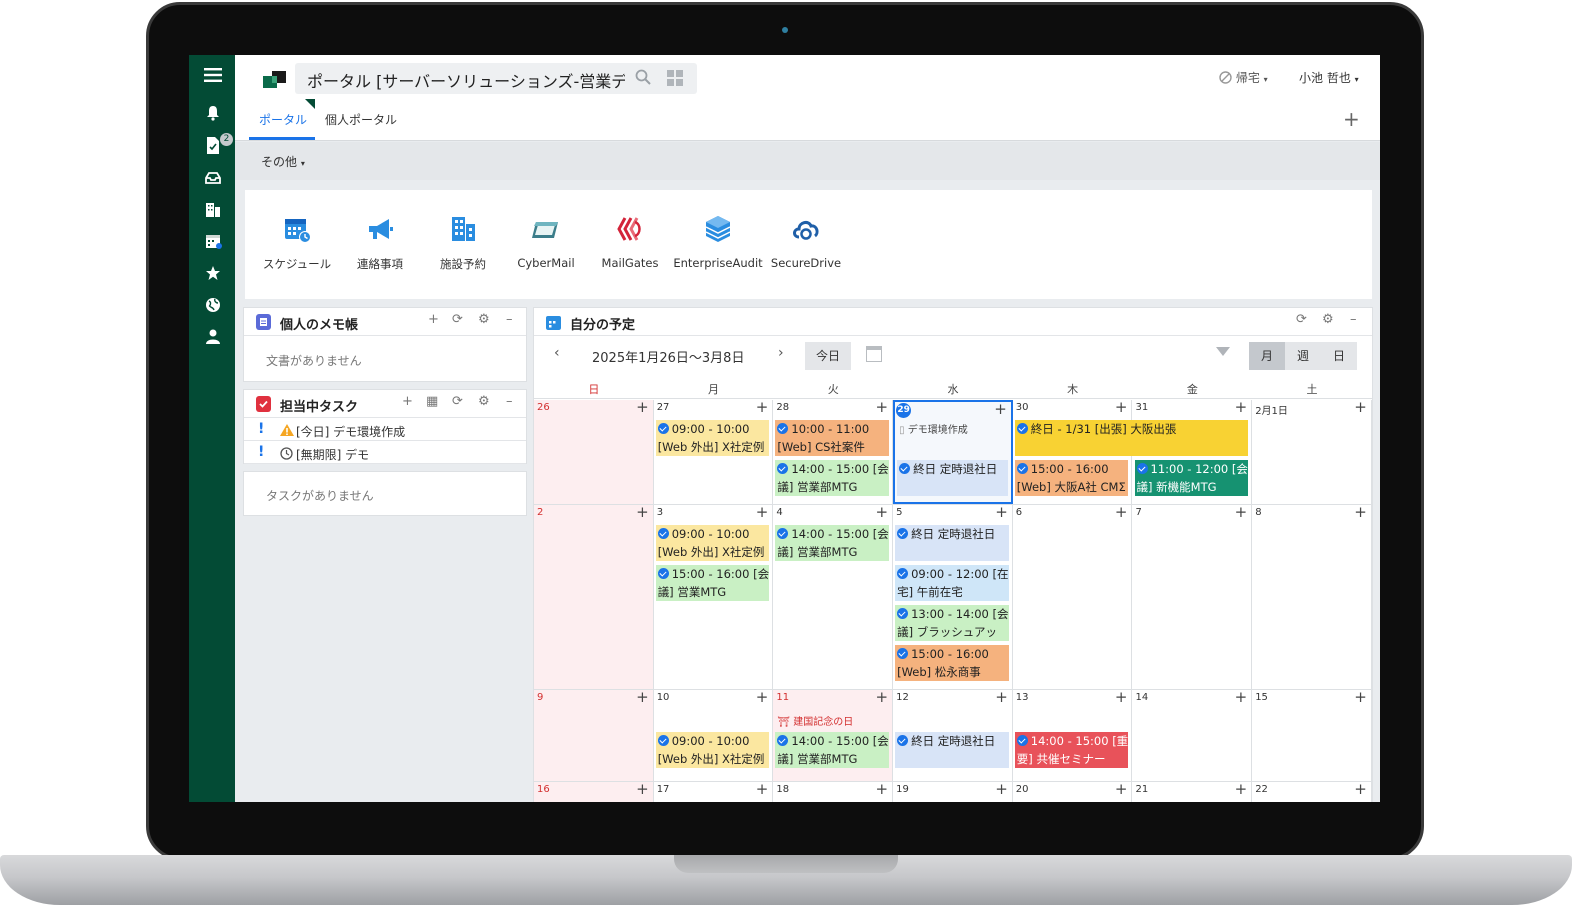  What do you see at coordinates (385, 430) in the screenshot?
I see `task-row: ! [今日] デモ環境作成` at bounding box center [385, 430].